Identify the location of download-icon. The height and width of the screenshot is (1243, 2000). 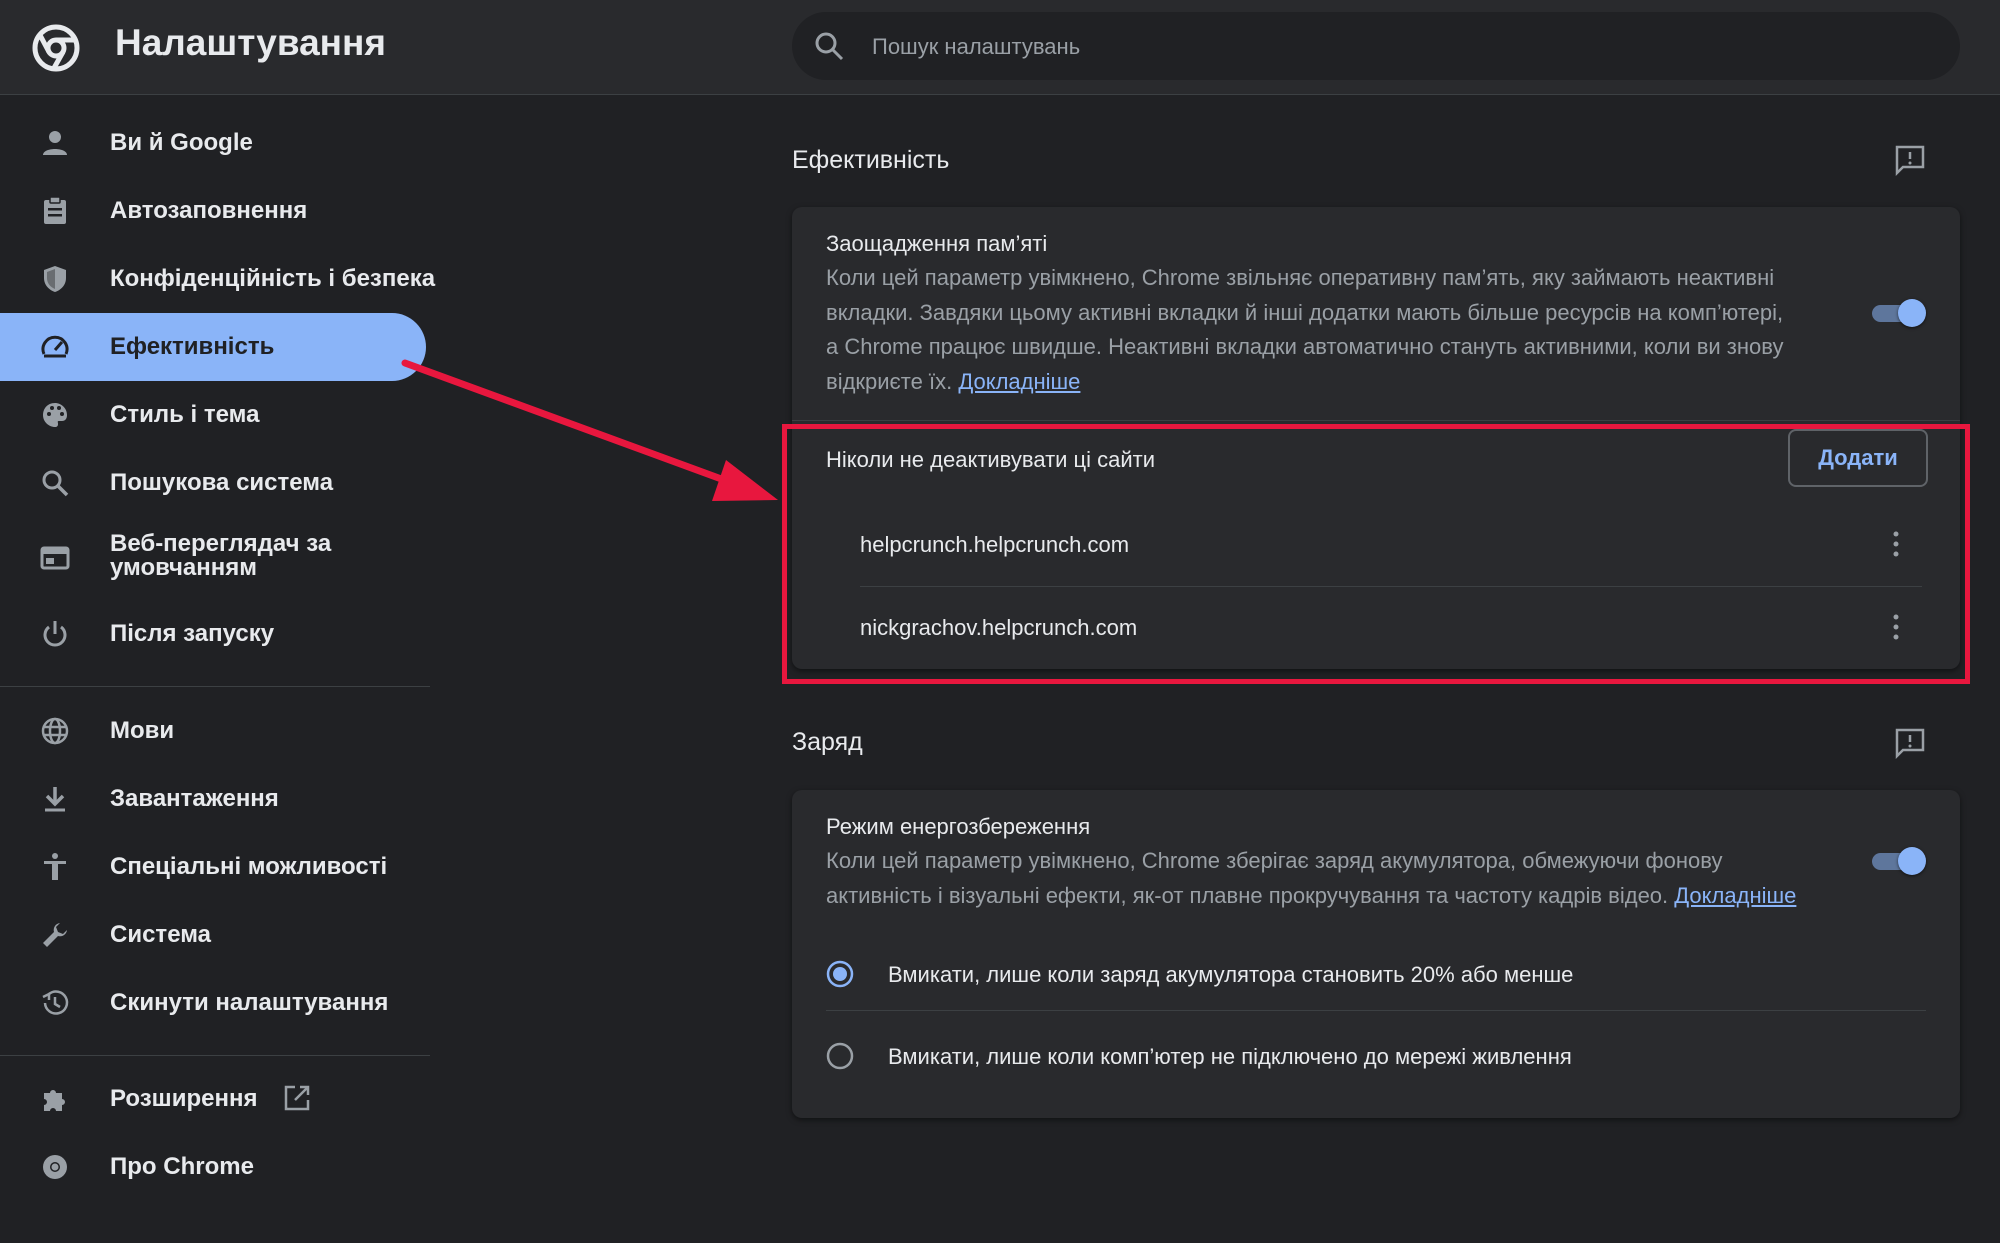
(55, 799).